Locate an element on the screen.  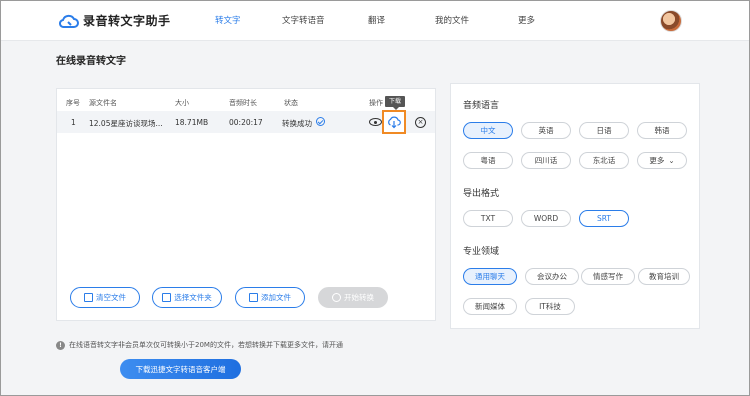
table-header: 序号 源文件名 大小 音频时长 状态 操作 is located at coordinates (246, 101).